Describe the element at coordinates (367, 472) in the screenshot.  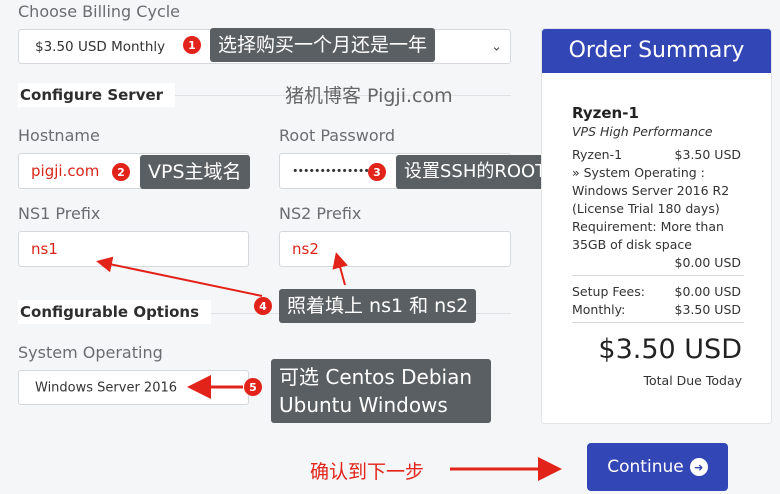
I see `confirm-annotation: 确认到下一步` at that location.